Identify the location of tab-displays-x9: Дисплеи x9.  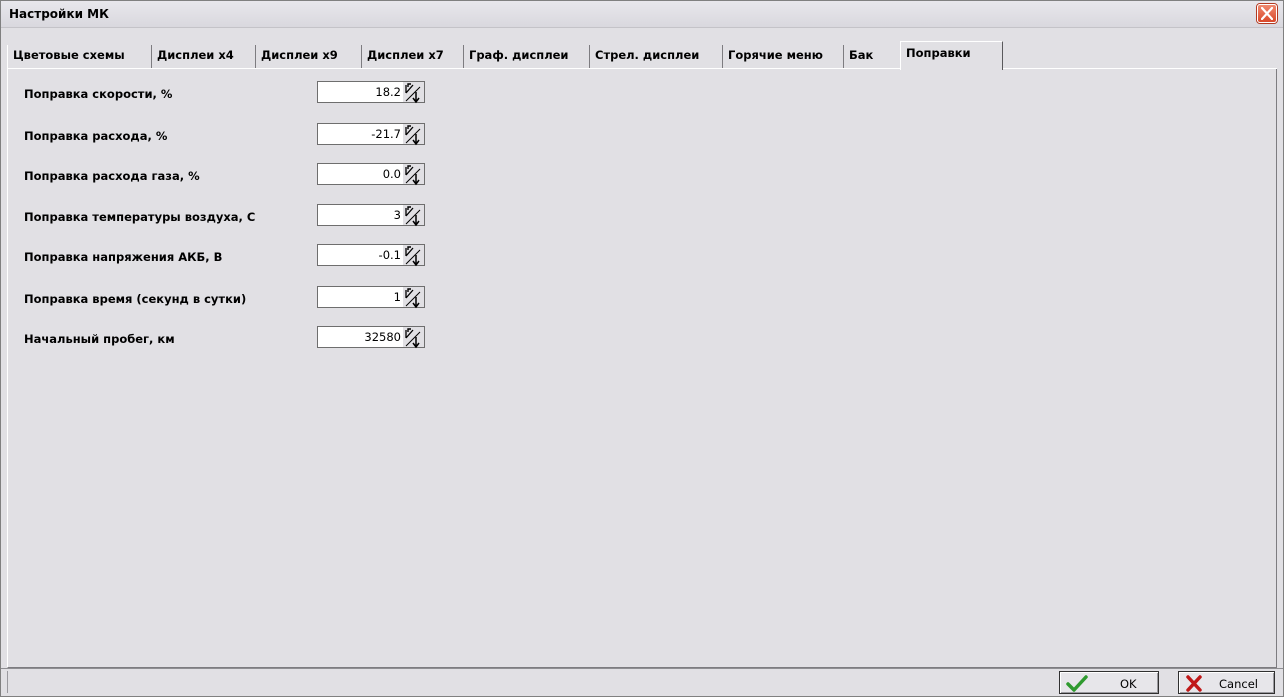
(309, 57).